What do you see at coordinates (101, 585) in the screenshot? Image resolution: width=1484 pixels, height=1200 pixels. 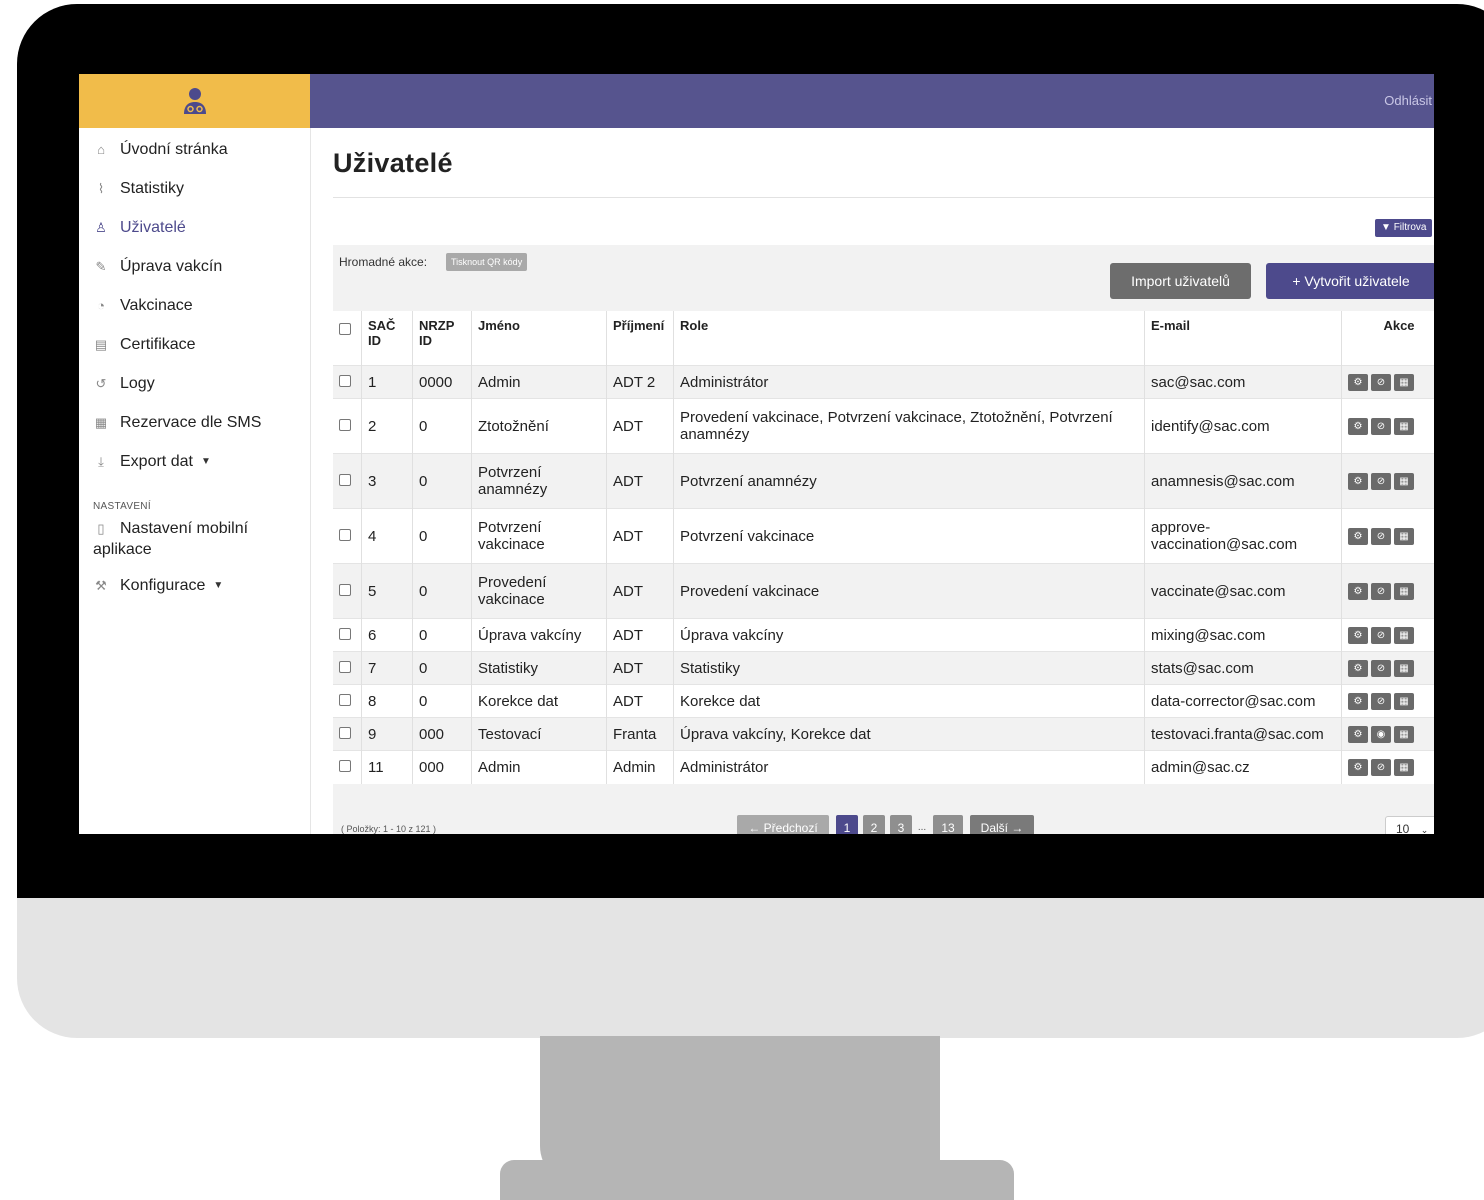 I see `wrench-icon: ⚒` at bounding box center [101, 585].